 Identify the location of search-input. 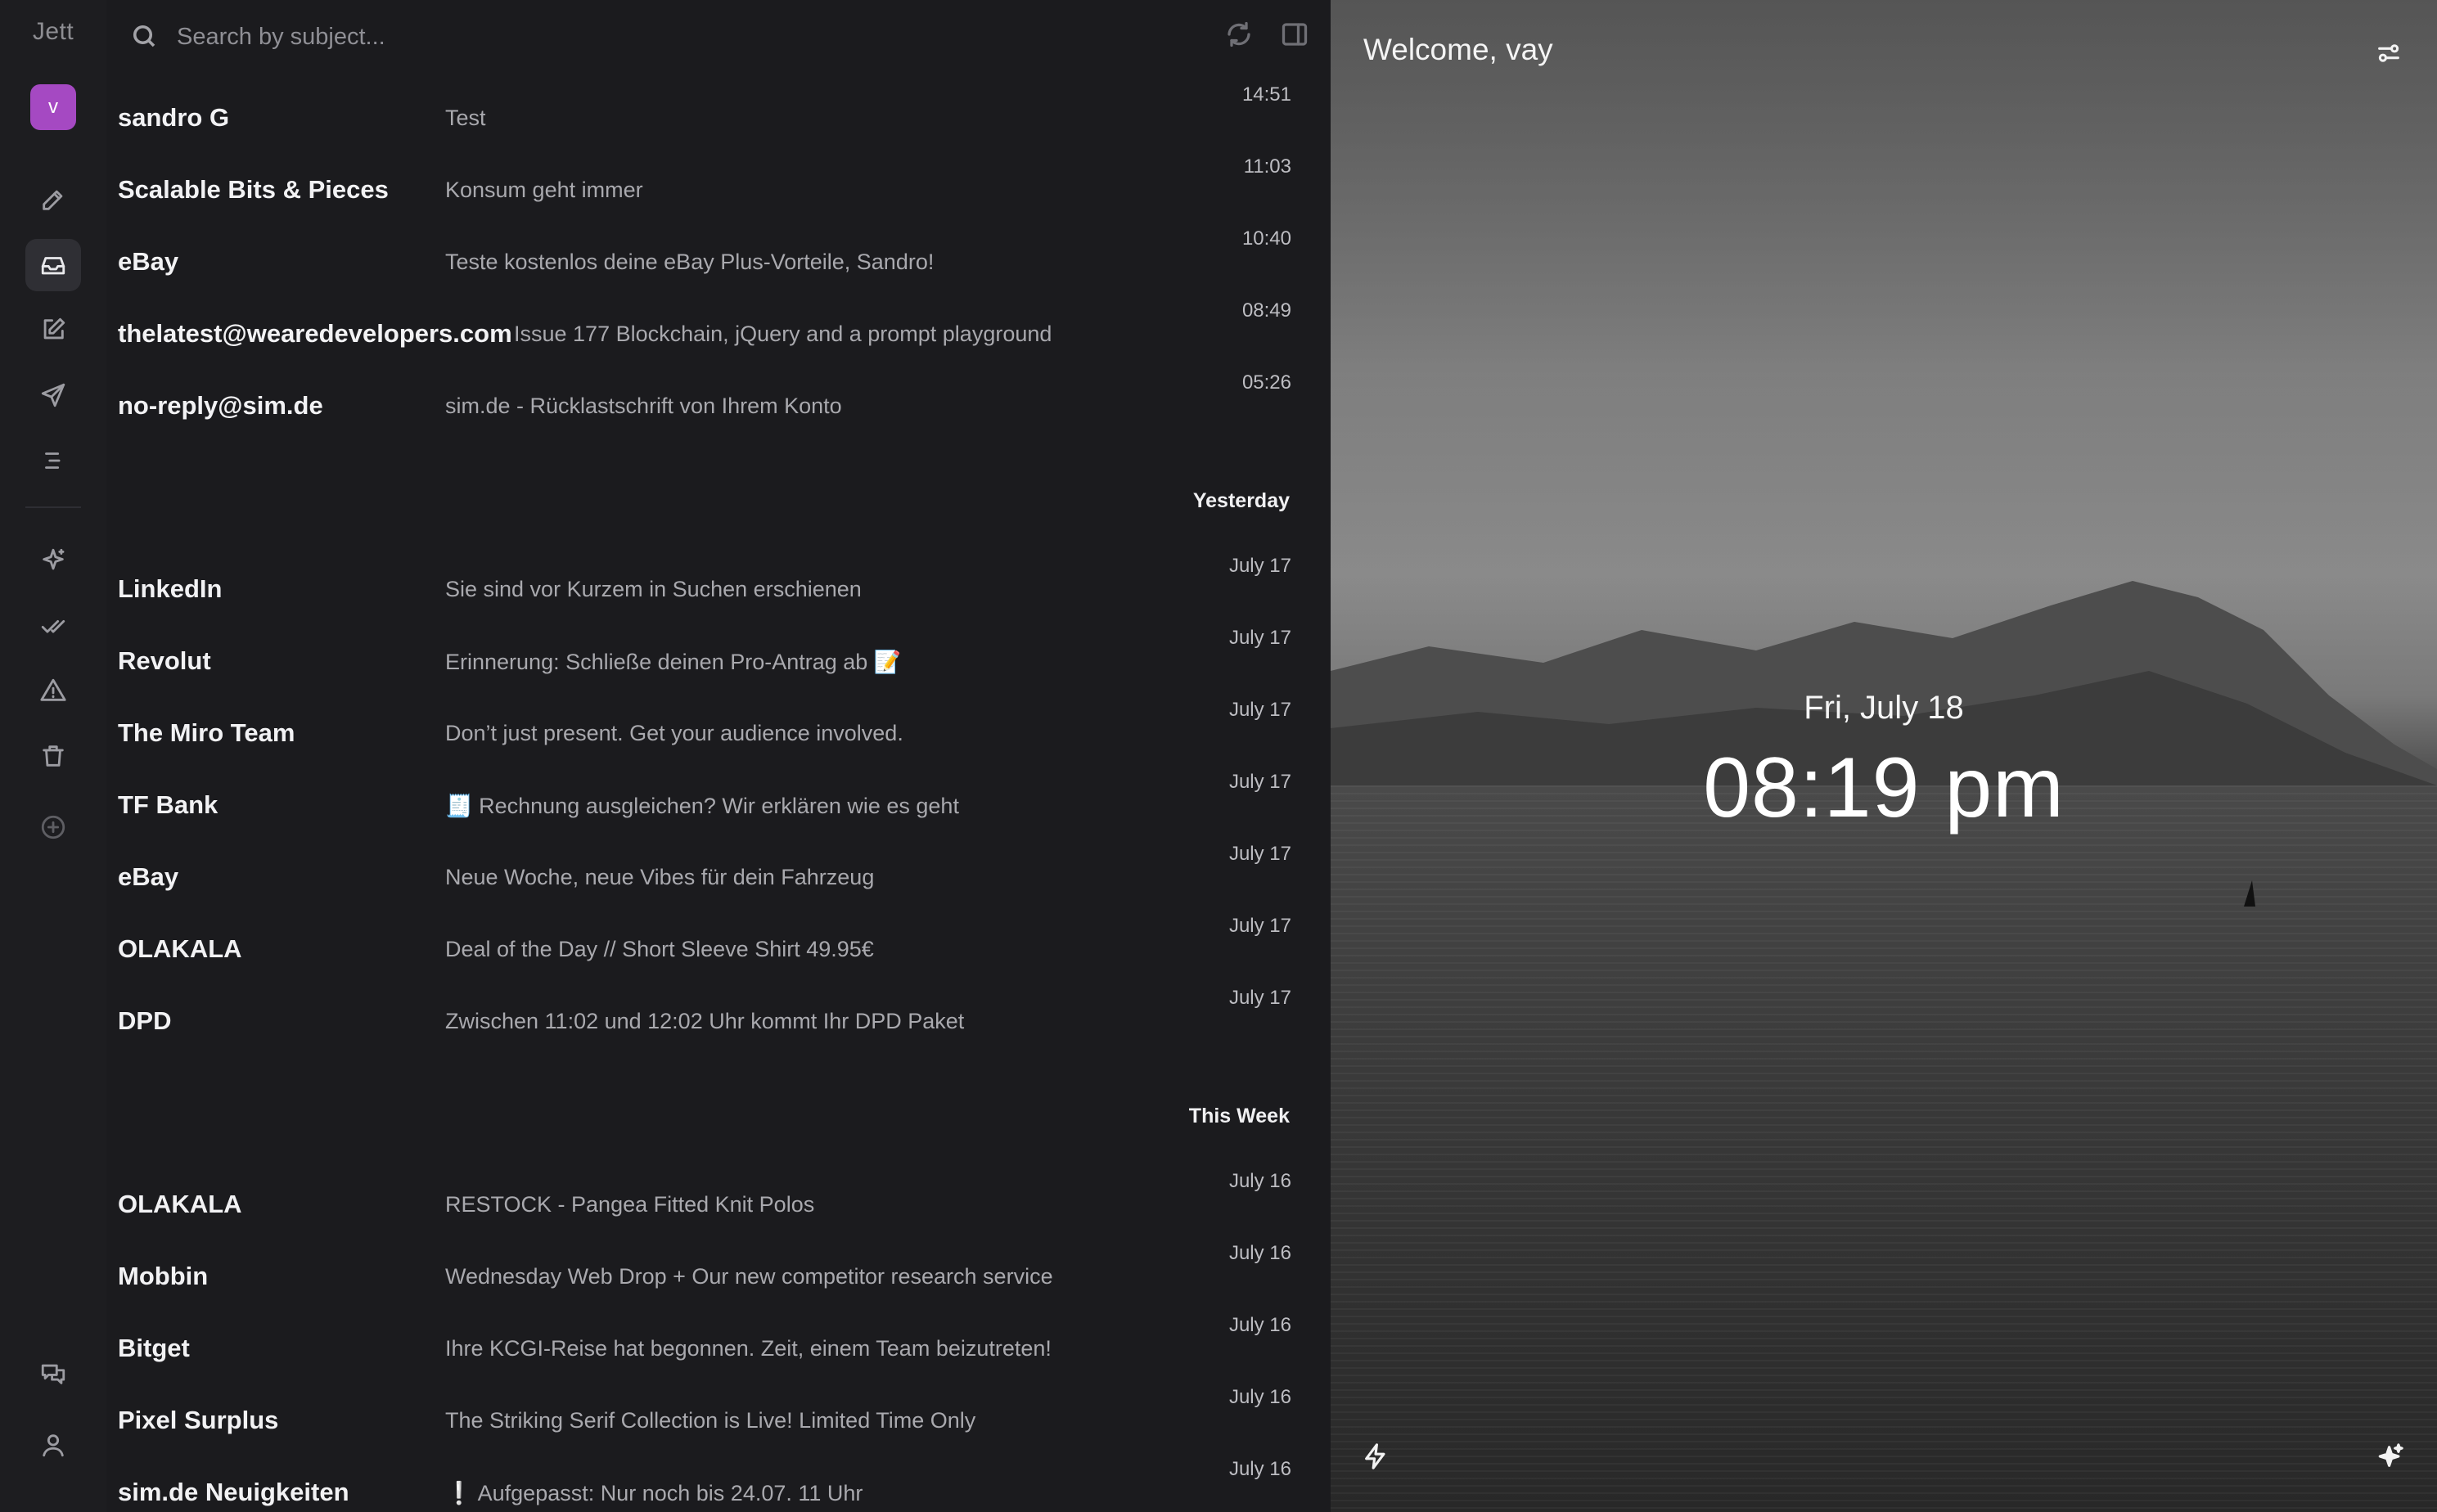
(667, 37).